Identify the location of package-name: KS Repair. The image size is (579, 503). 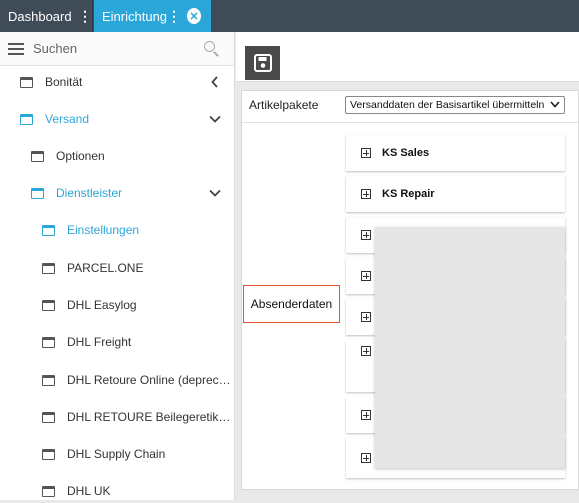
(408, 194).